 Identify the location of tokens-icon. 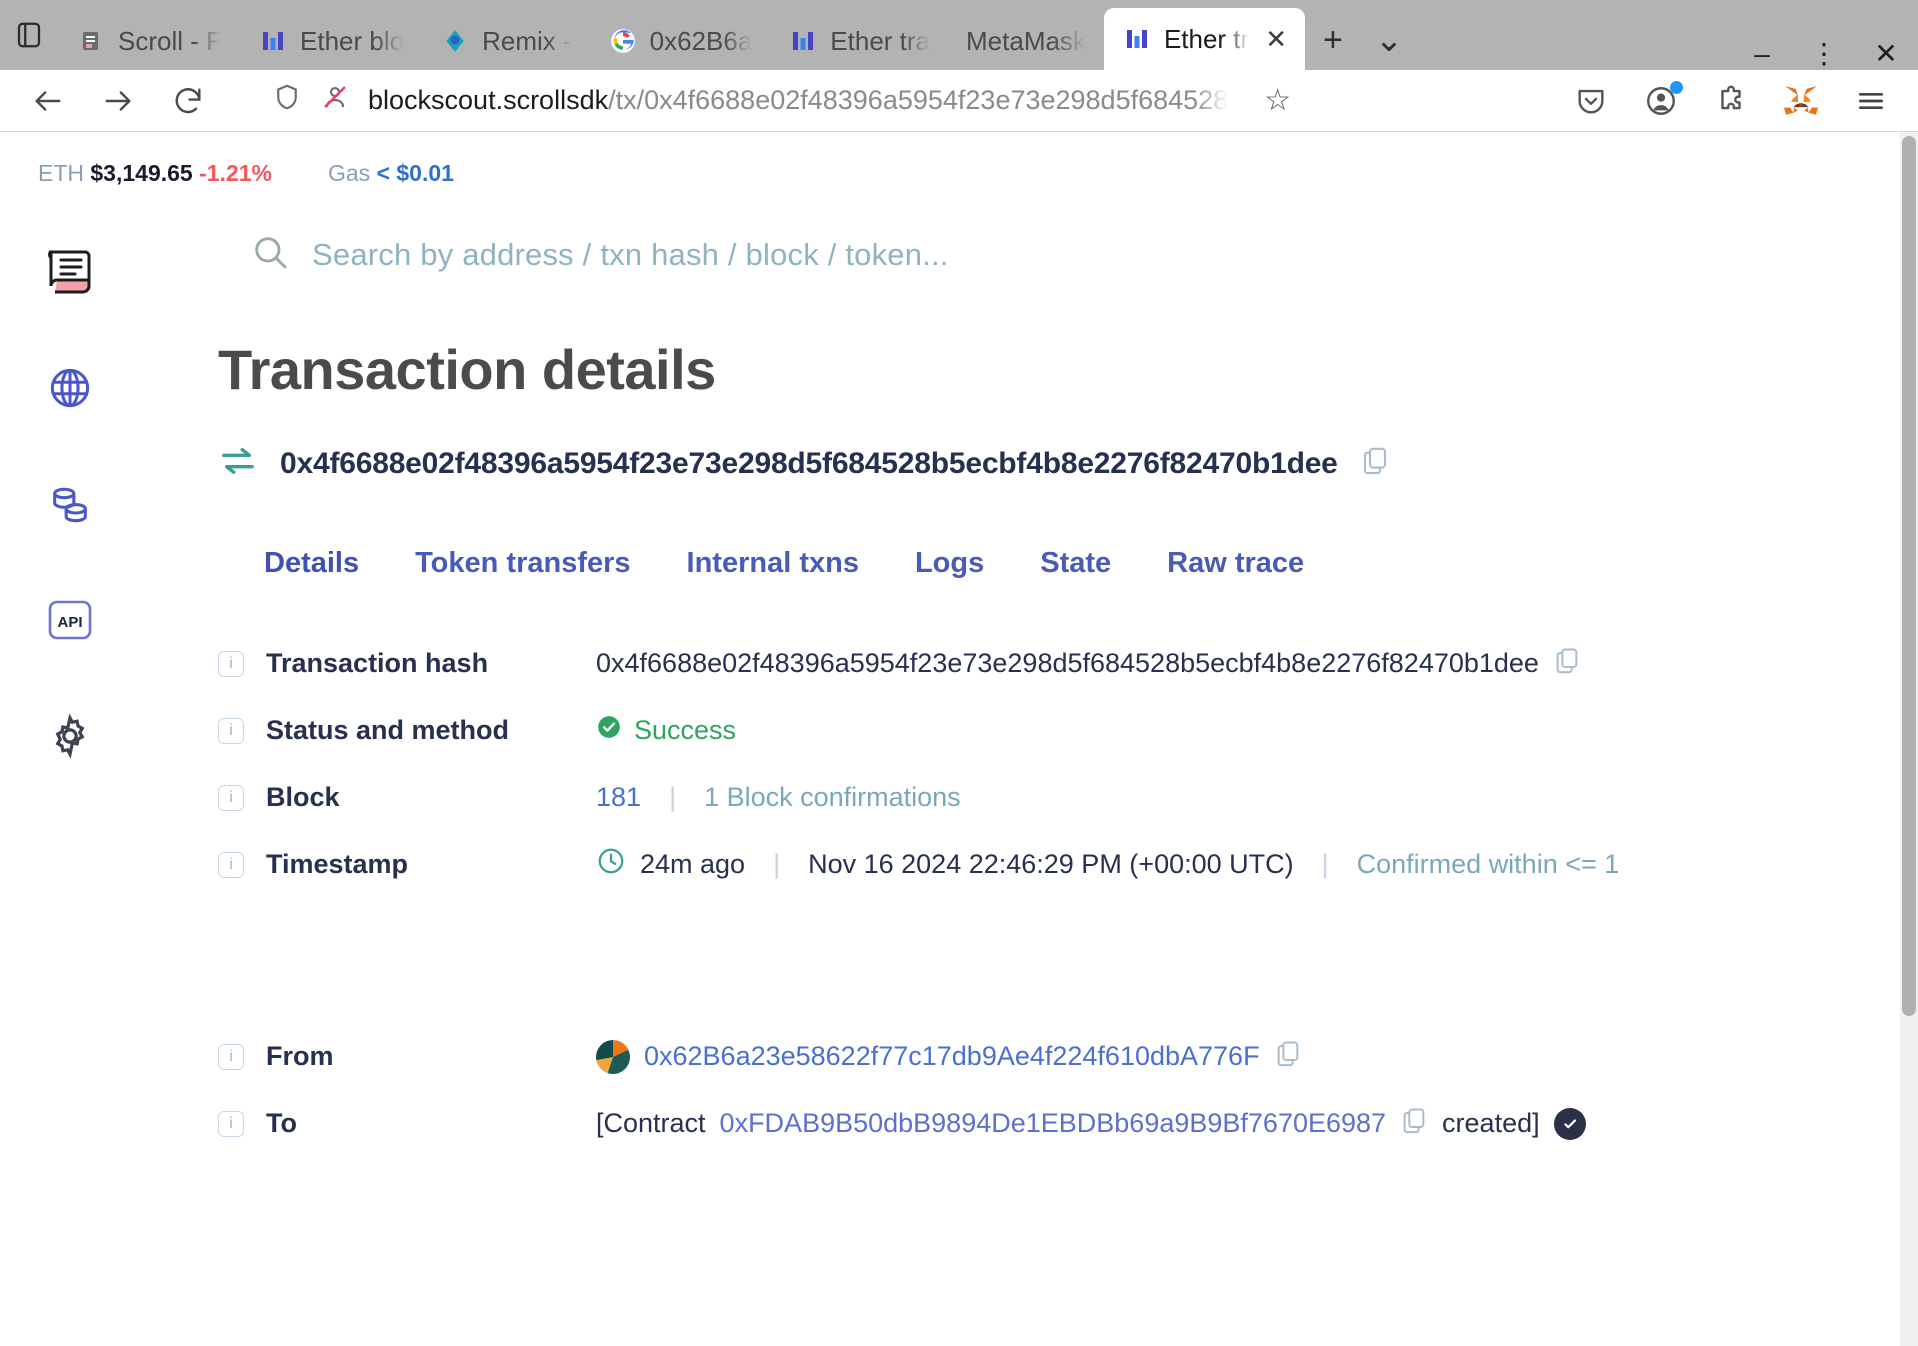
(70, 506).